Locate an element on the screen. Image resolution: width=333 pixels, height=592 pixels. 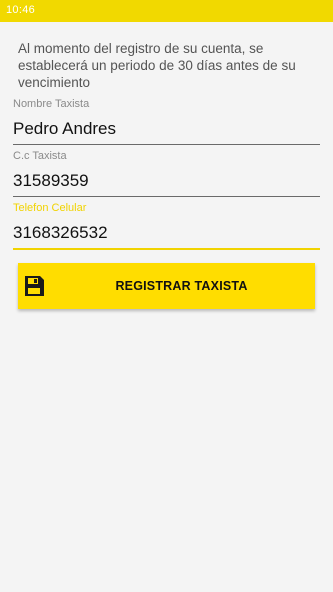
status-bar: 10:46 is located at coordinates (166, 11).